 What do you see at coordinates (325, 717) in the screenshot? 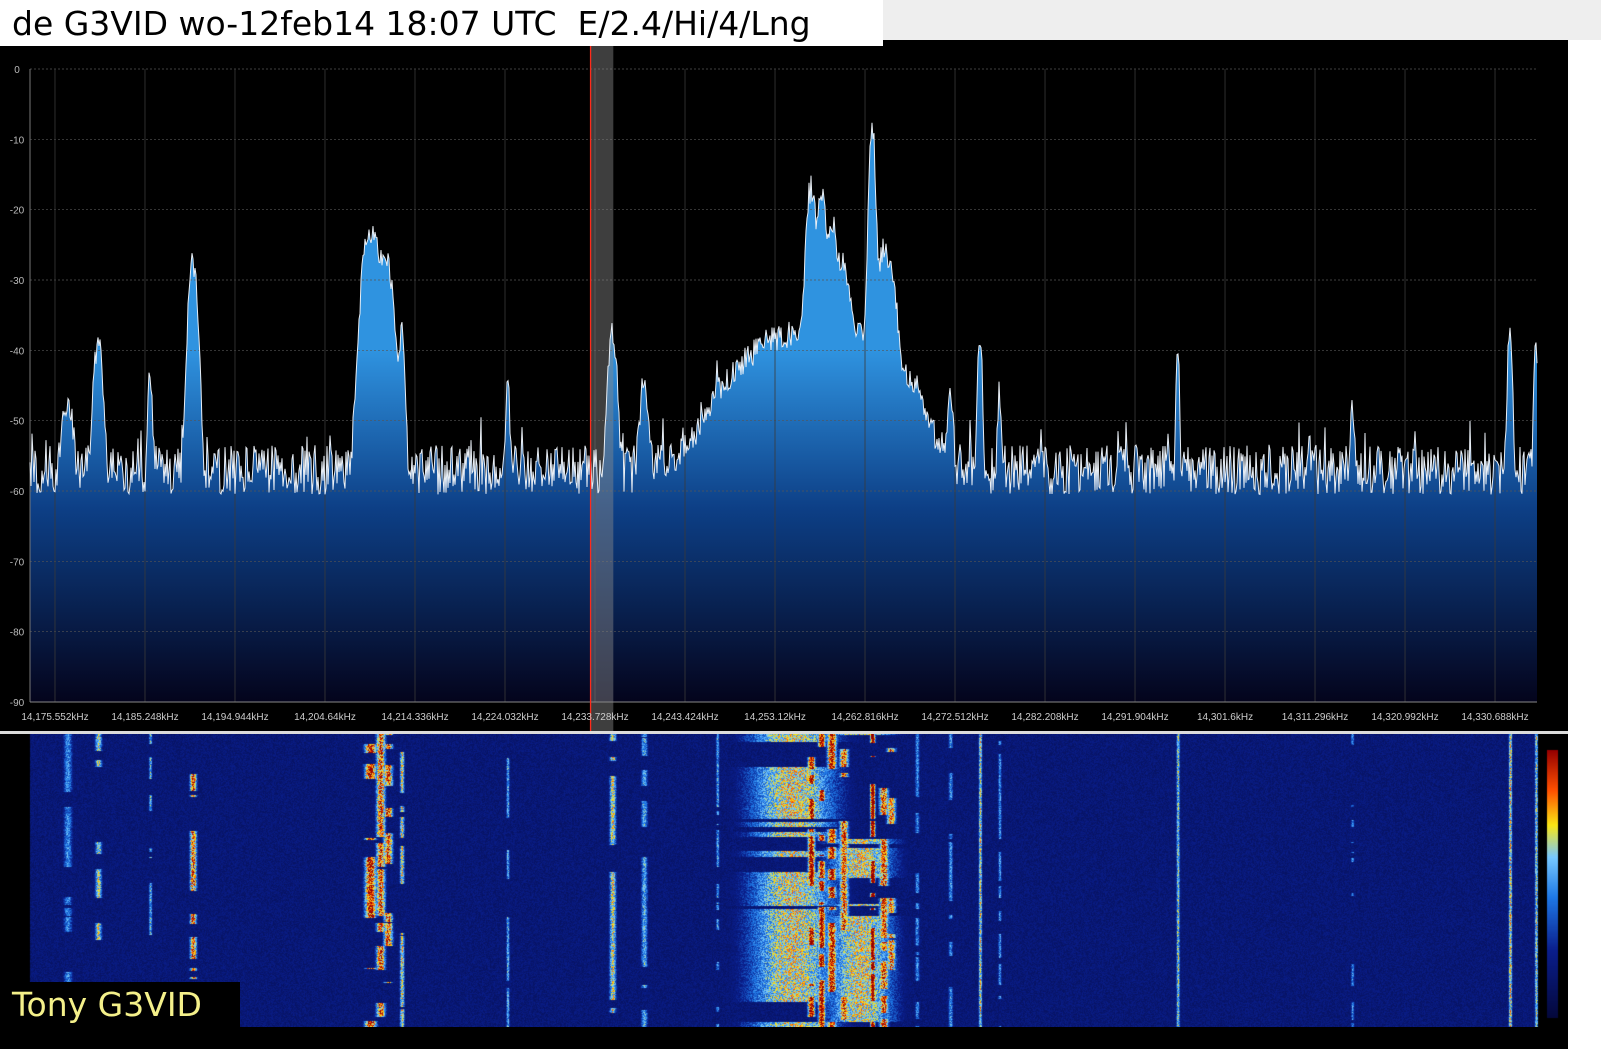
I see `x-tick-label: 14,204.64kHz` at bounding box center [325, 717].